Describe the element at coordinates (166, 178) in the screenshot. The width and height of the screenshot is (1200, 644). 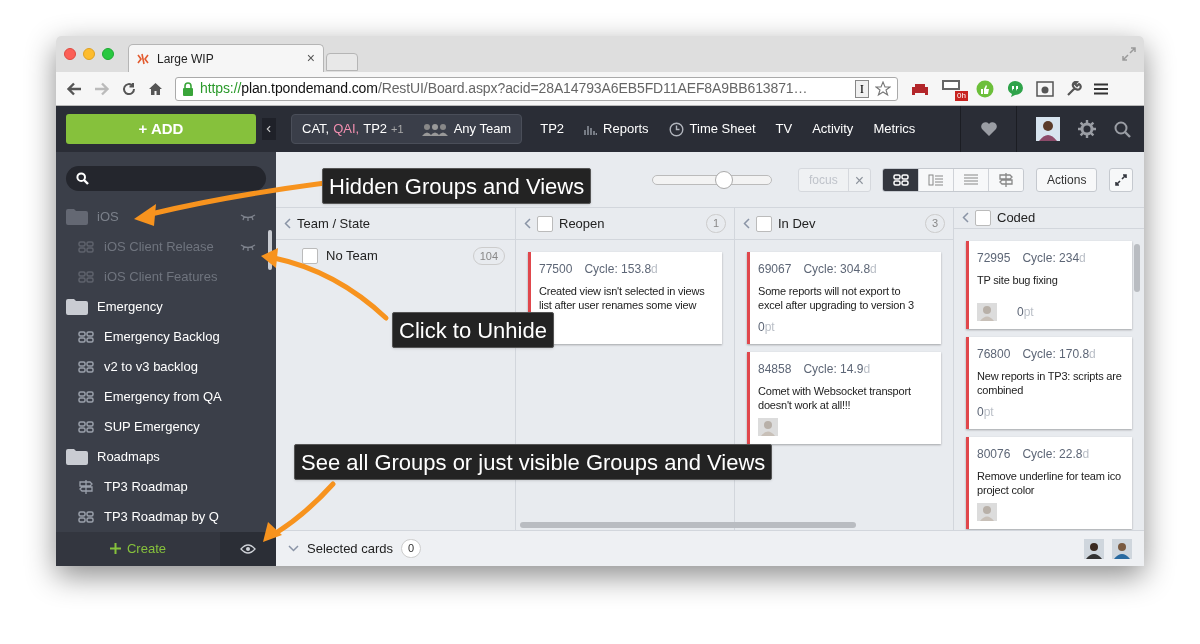
I see `search-field` at that location.